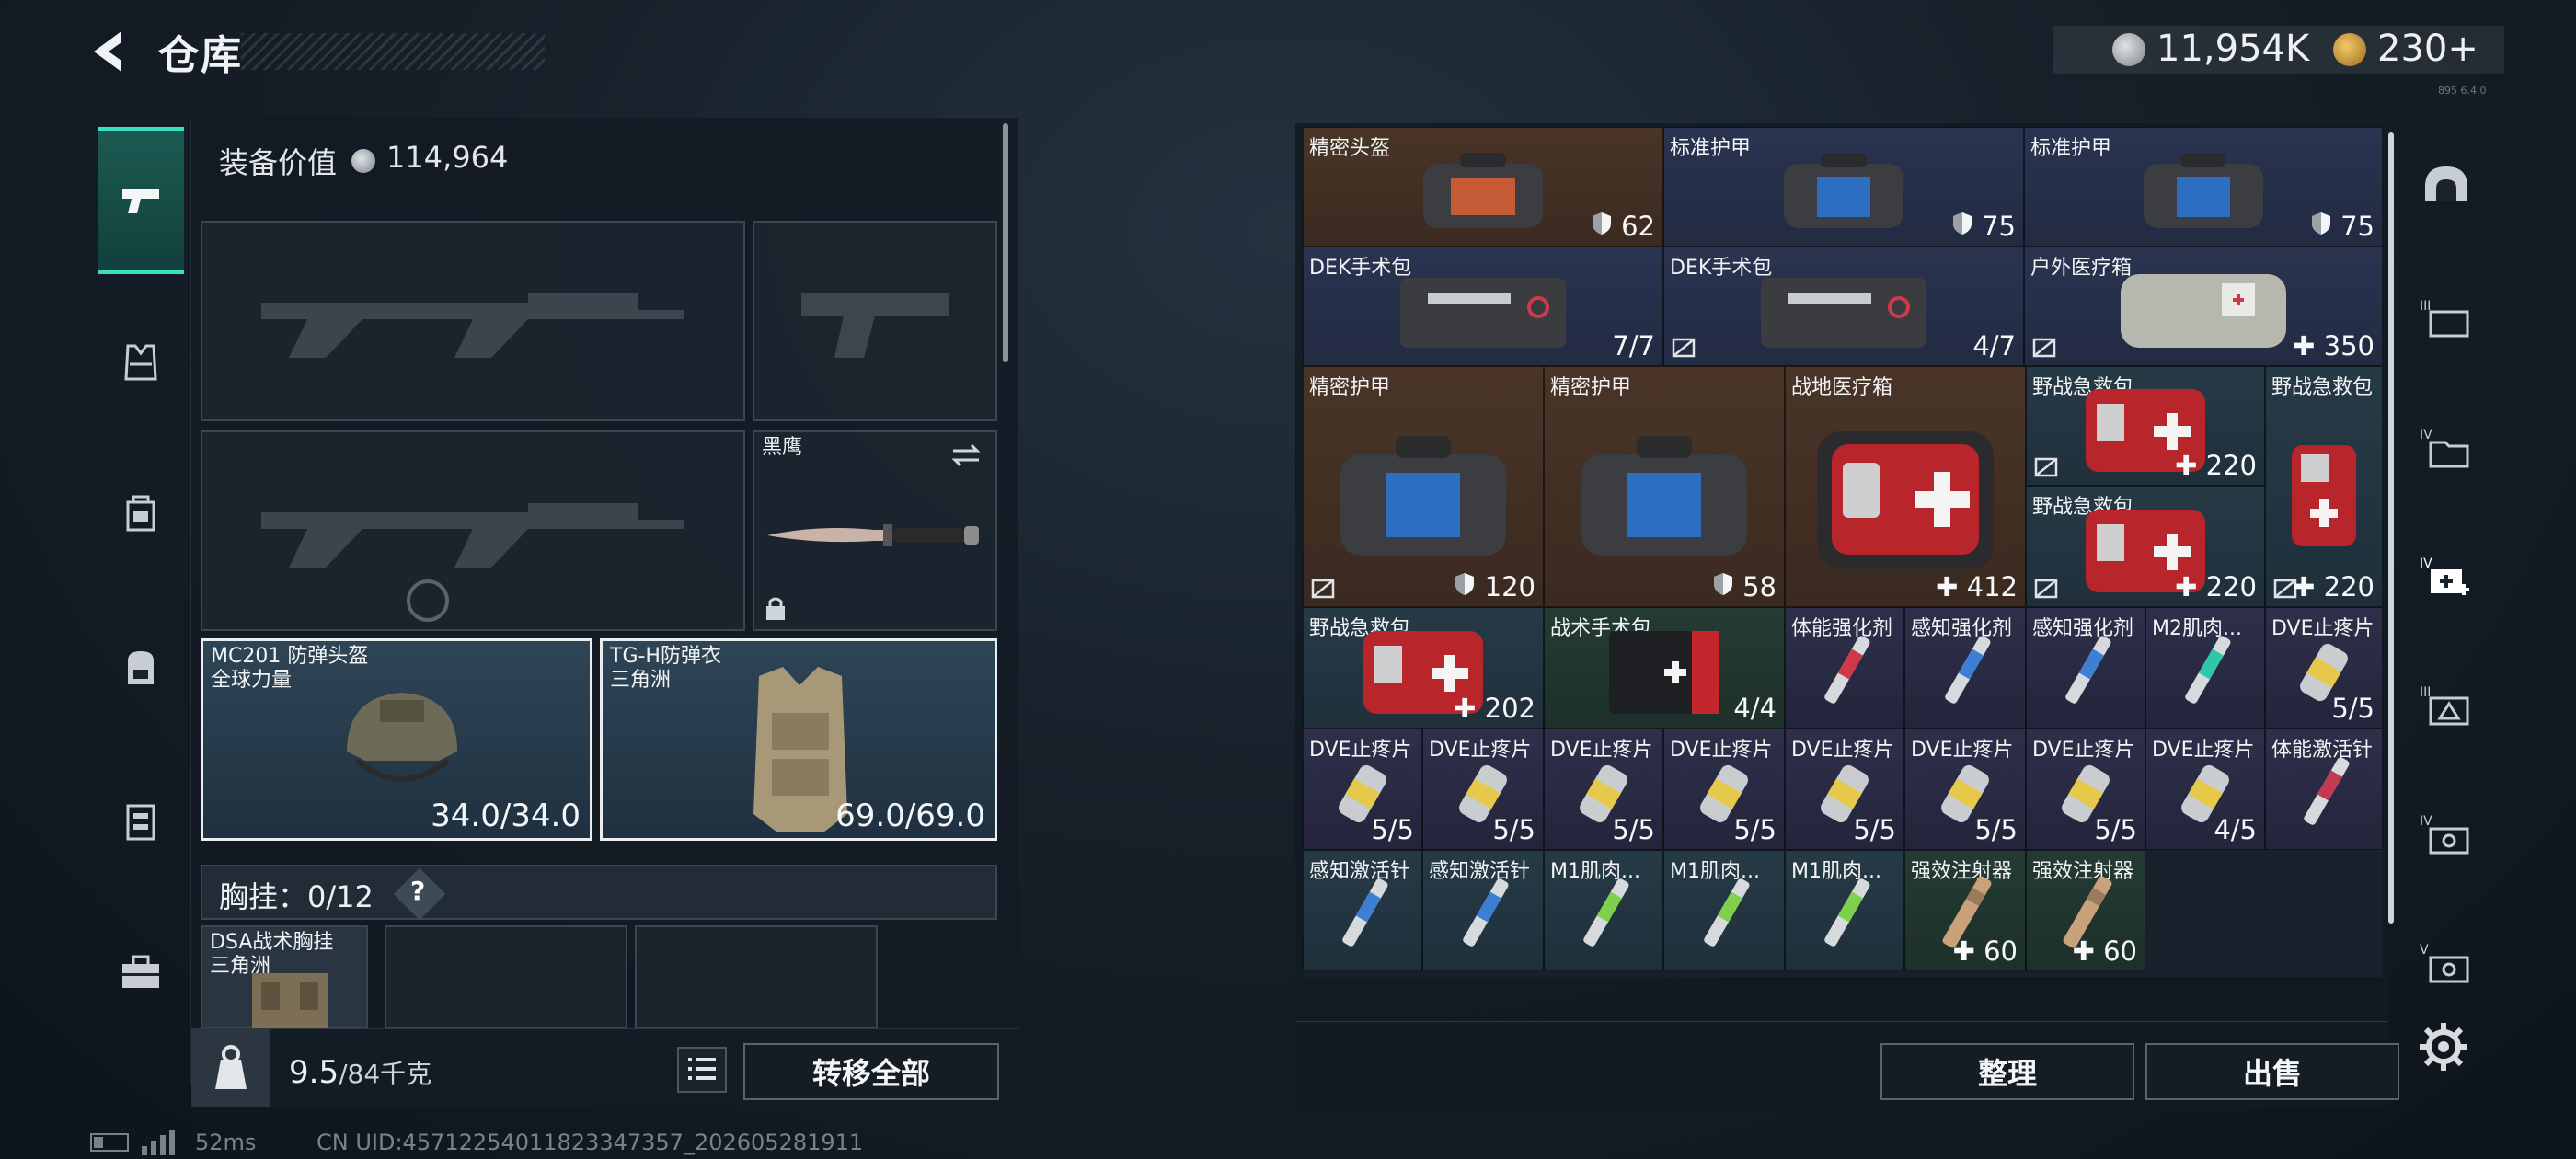  Describe the element at coordinates (1905, 486) in the screenshot. I see `stash-item: 战地医疗箱 ✚ 412` at that location.